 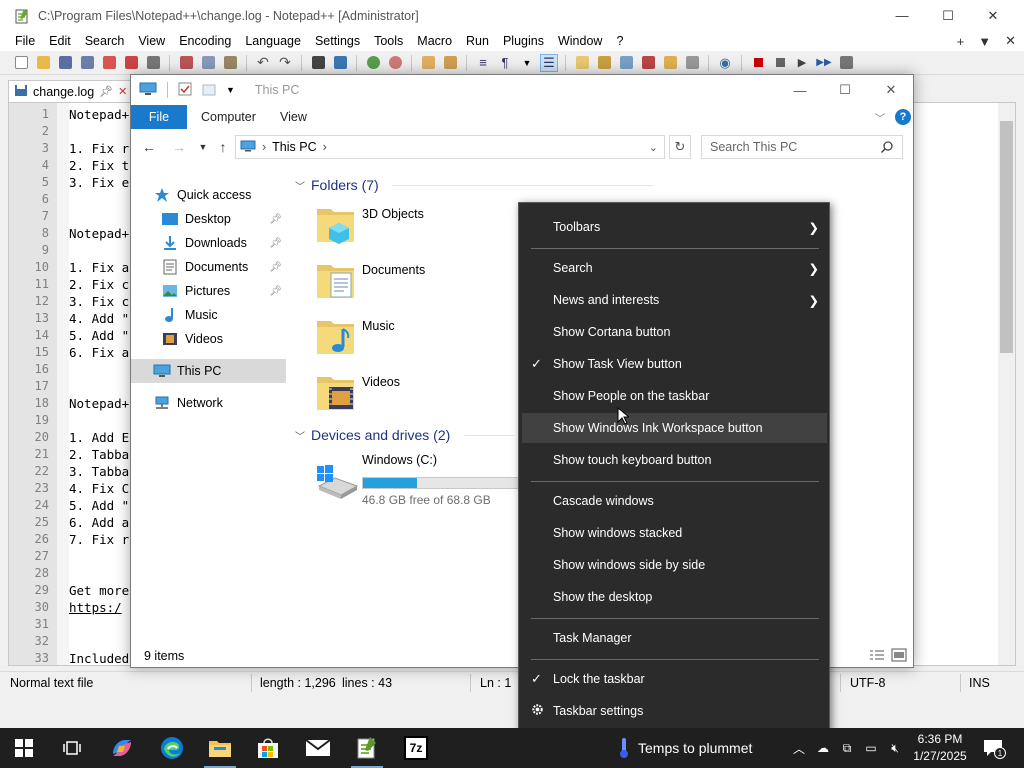 What do you see at coordinates (780, 63) in the screenshot?
I see `macro-stop-icon` at bounding box center [780, 63].